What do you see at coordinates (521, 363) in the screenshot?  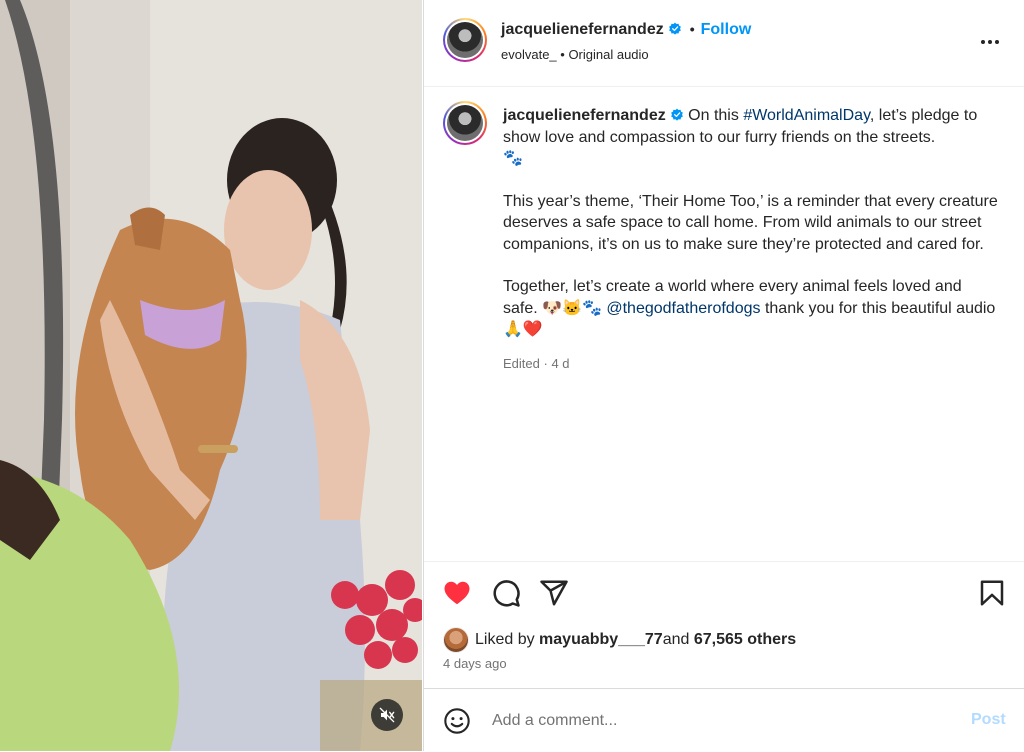 I see `edited-label: Edited` at bounding box center [521, 363].